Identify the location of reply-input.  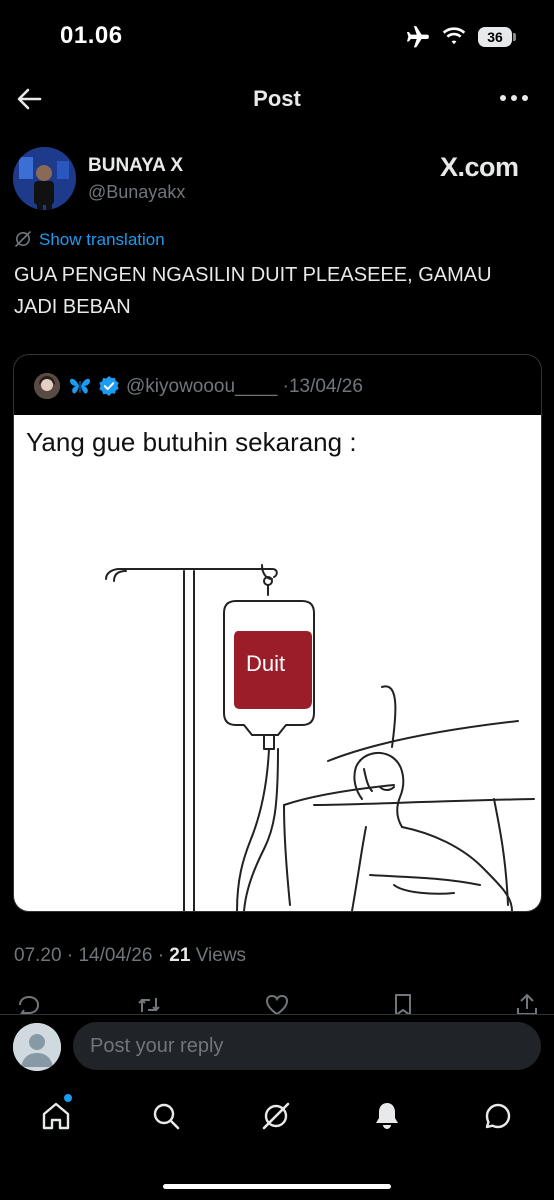
(307, 1046).